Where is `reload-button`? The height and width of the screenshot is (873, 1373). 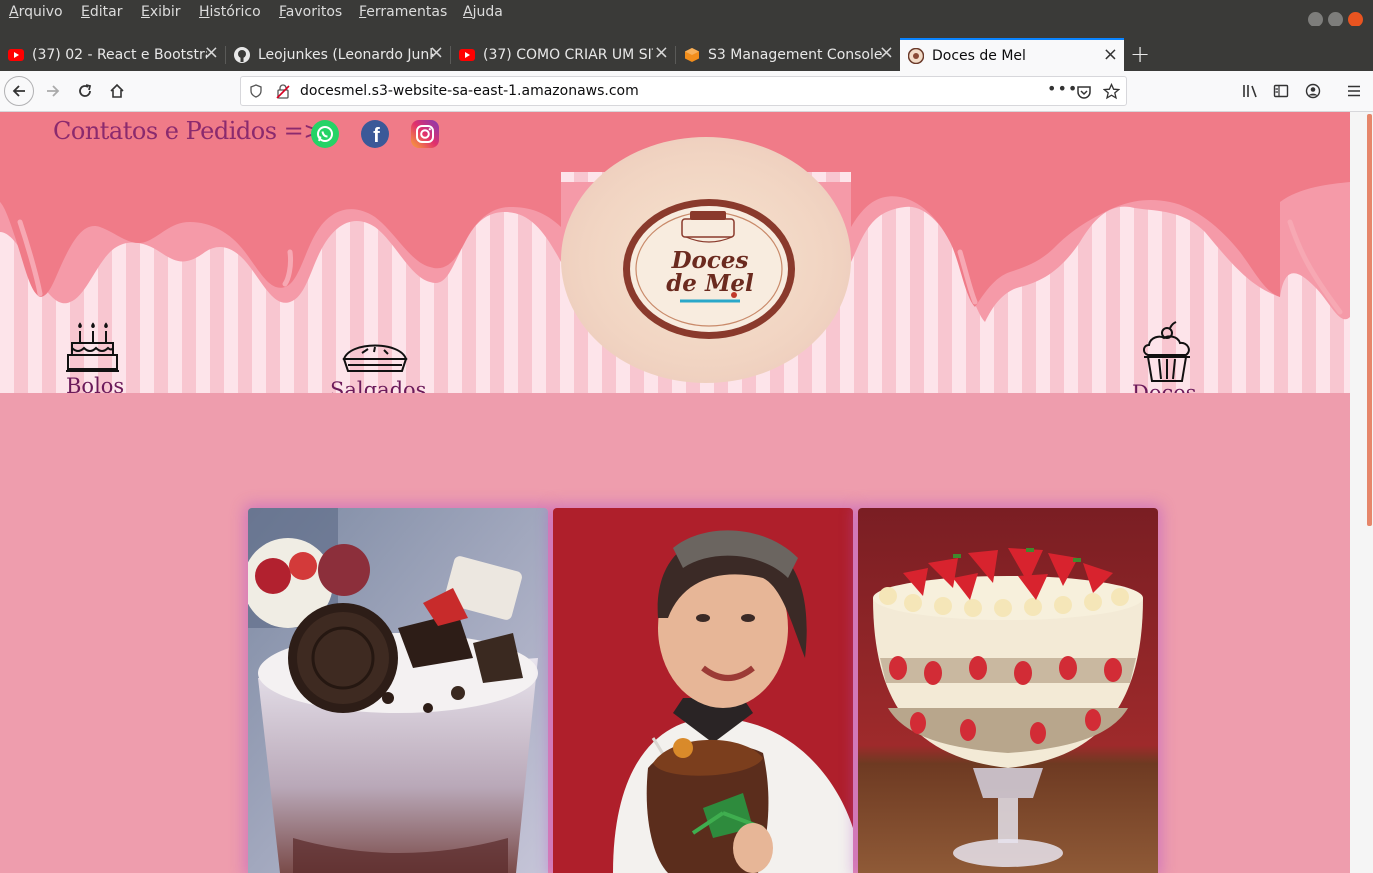 reload-button is located at coordinates (85, 91).